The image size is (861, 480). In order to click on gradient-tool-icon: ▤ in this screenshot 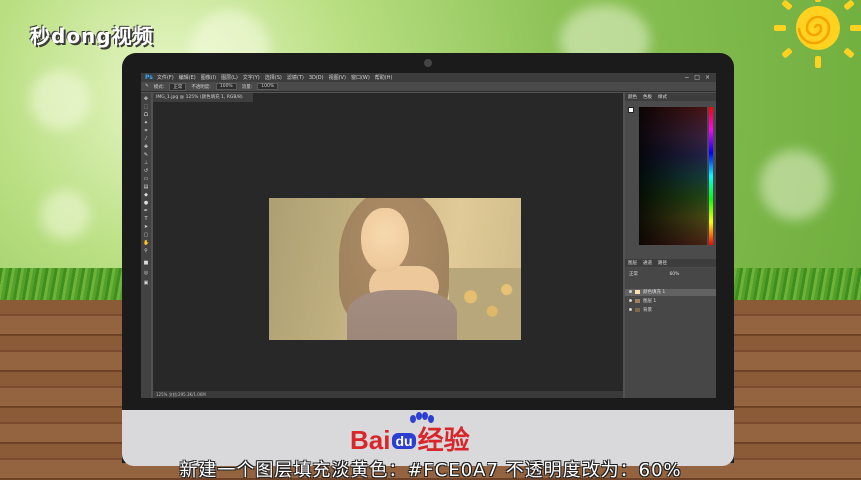, I will do `click(146, 187)`.